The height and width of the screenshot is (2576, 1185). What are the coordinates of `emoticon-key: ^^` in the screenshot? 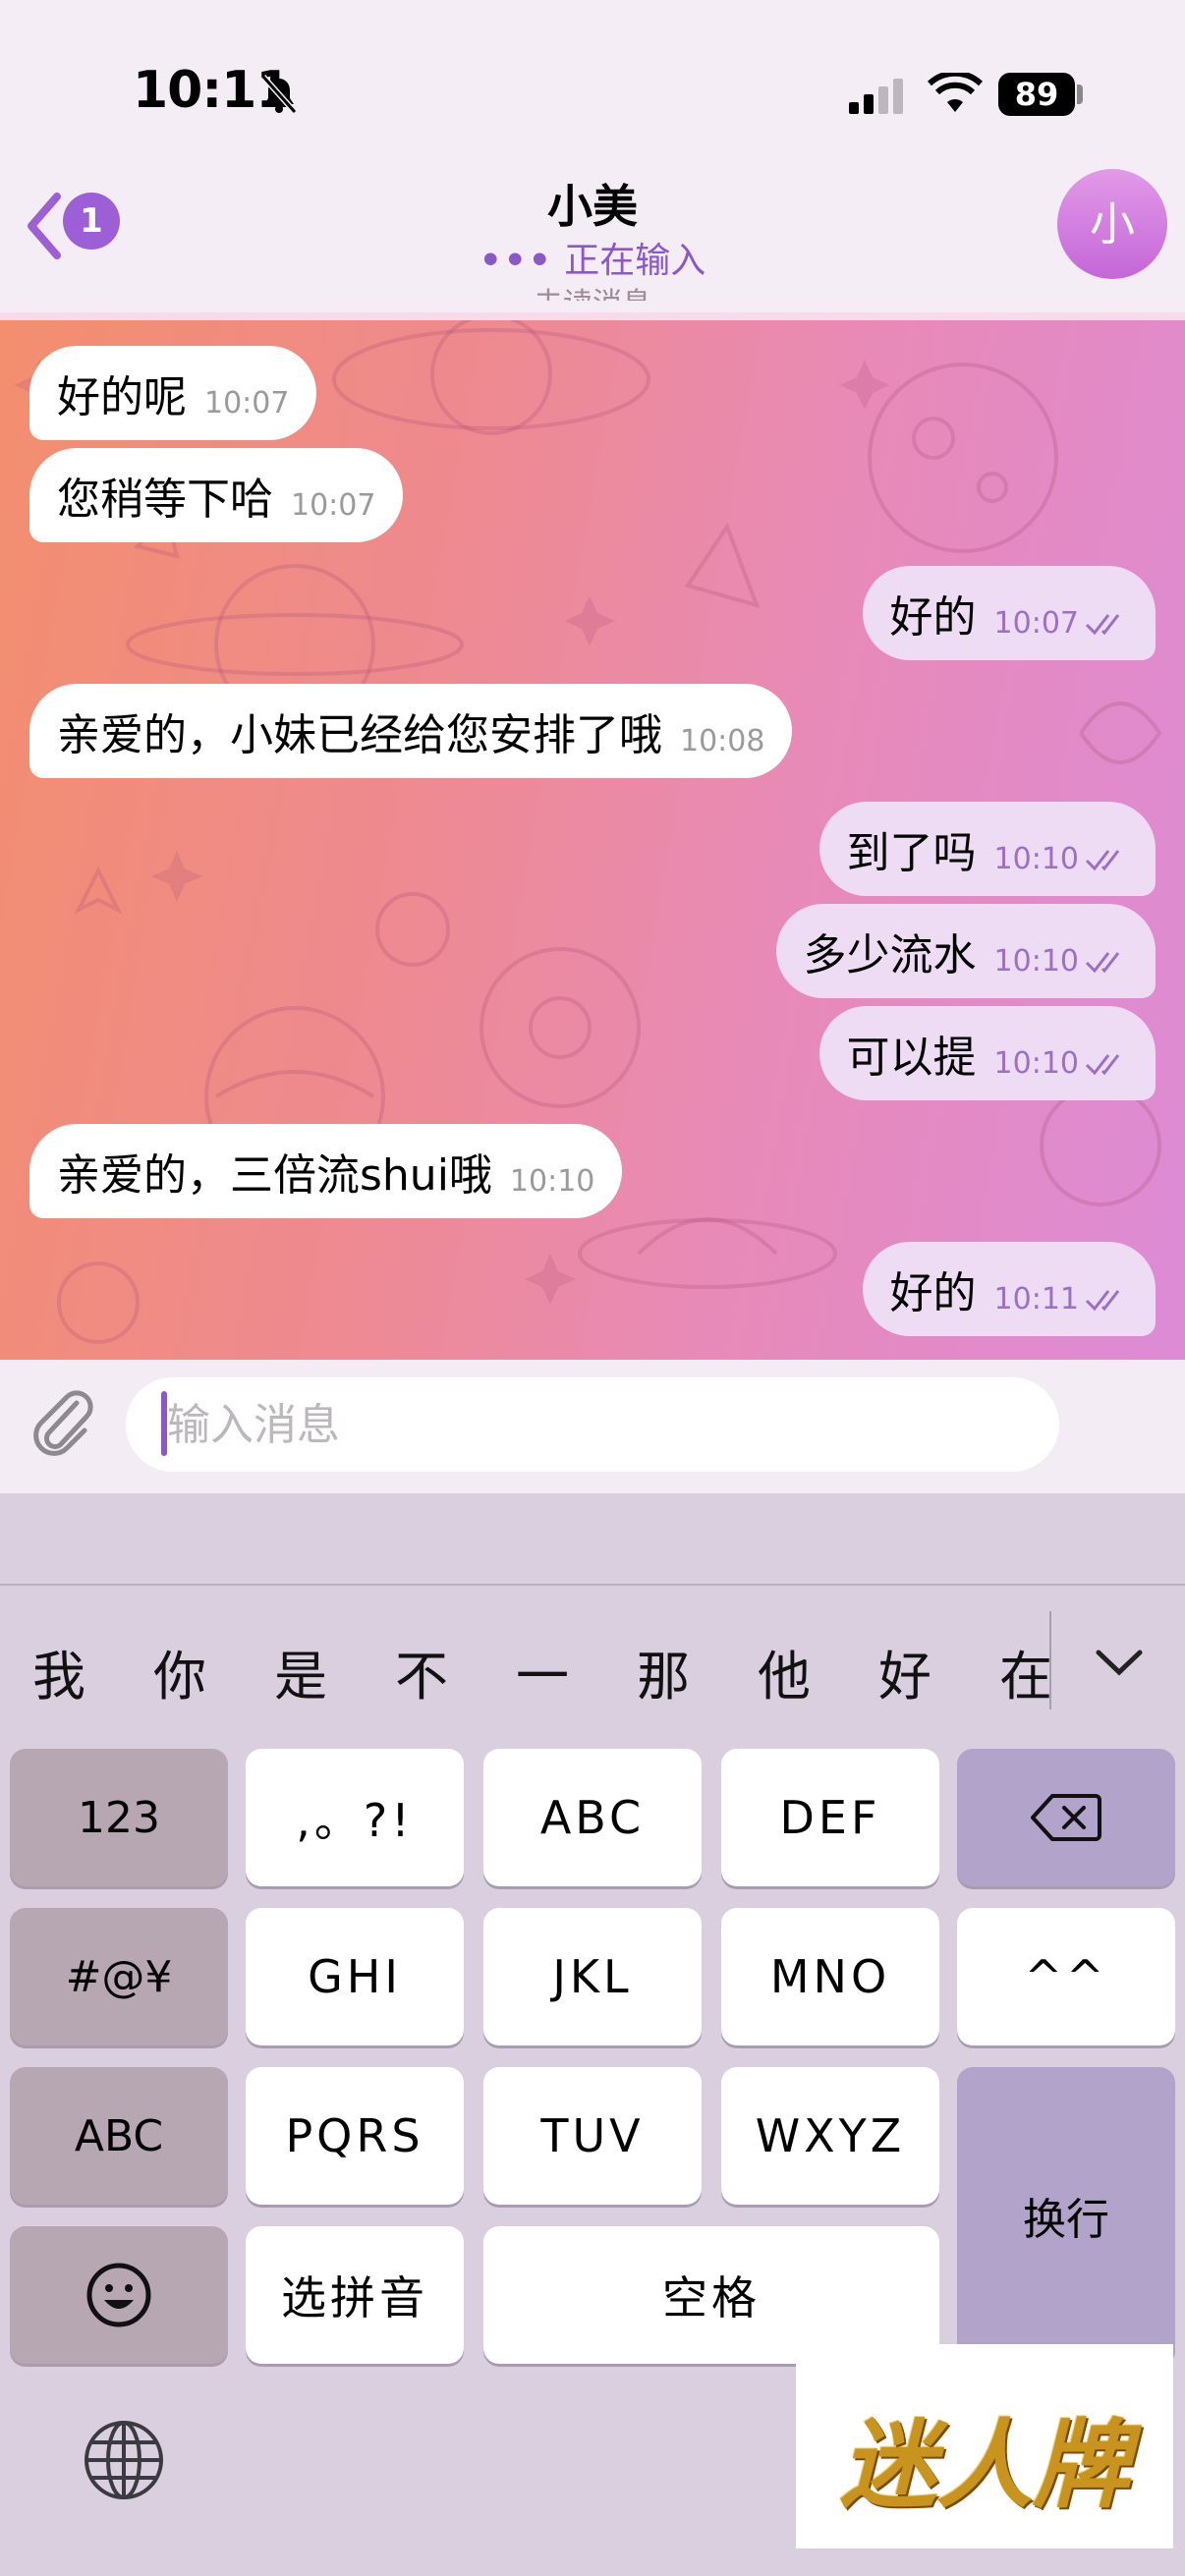 It's located at (1066, 1976).